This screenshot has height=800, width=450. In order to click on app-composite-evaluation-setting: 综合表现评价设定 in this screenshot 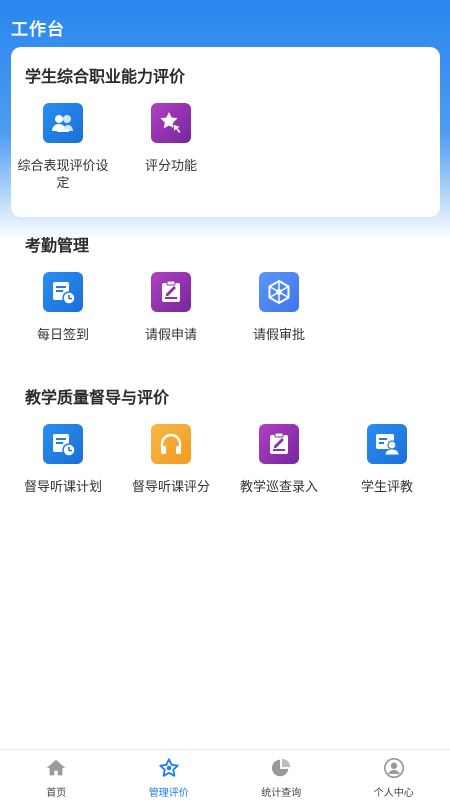, I will do `click(63, 147)`.